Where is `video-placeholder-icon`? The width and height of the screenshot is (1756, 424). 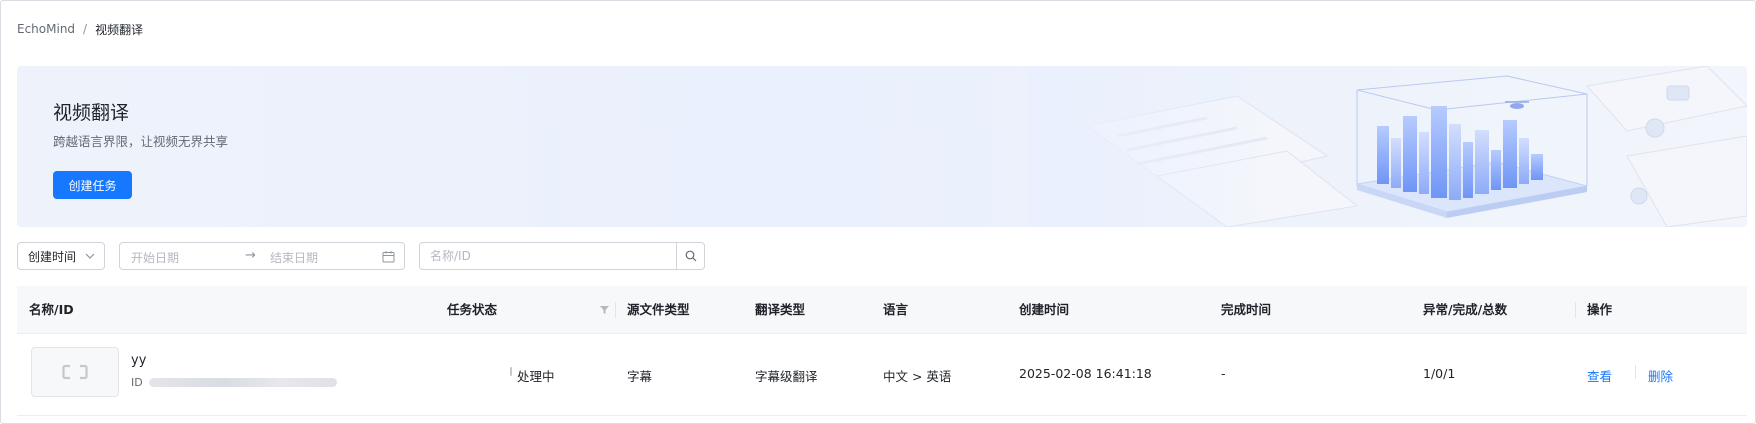 video-placeholder-icon is located at coordinates (75, 372).